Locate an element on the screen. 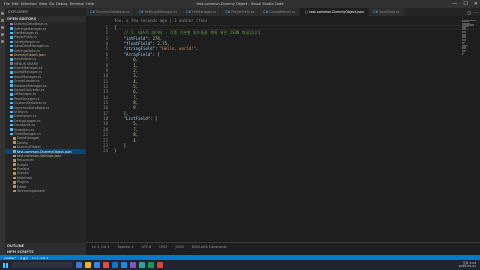  status-item: Ln 1, Col 1 is located at coordinates (40, 258).